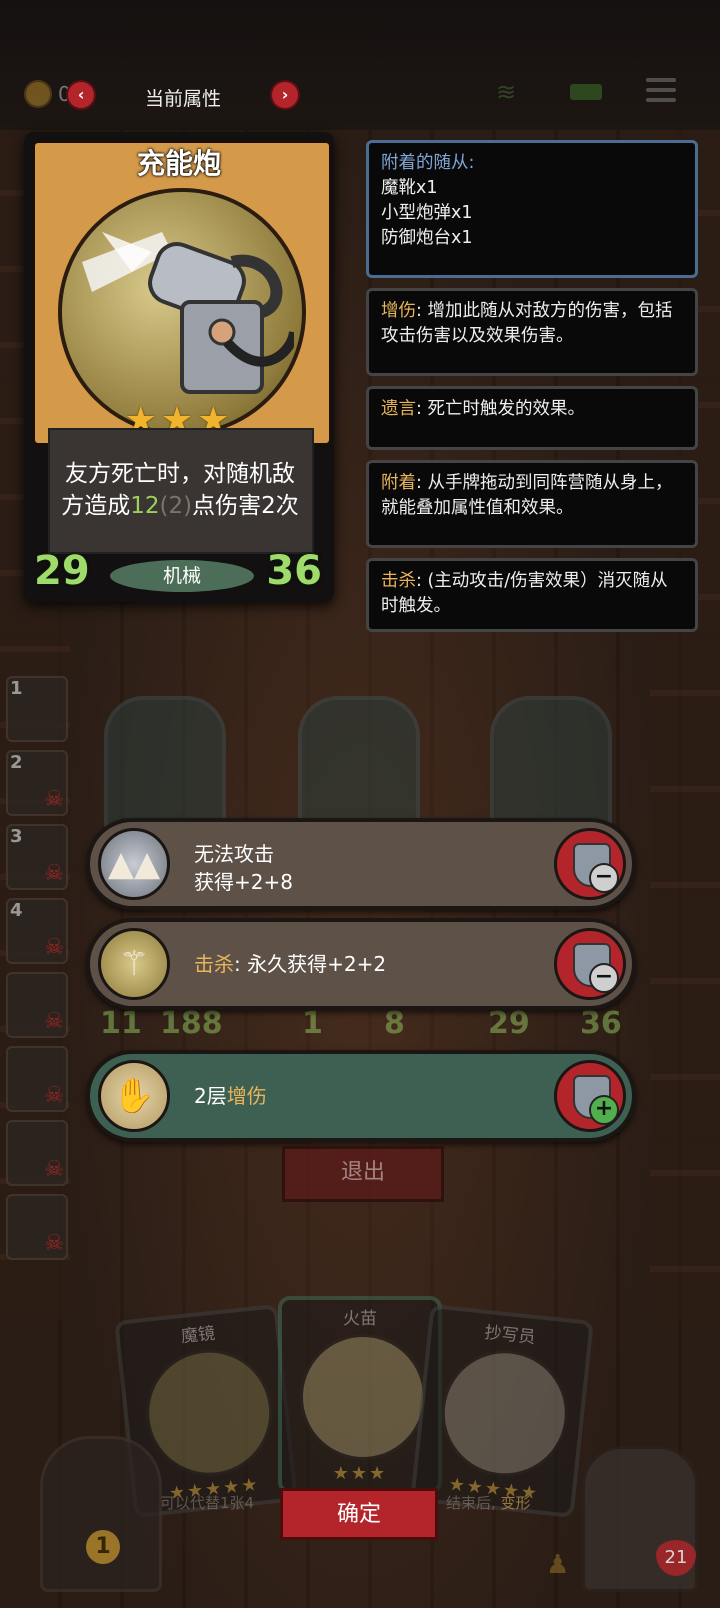 The height and width of the screenshot is (1608, 720). Describe the element at coordinates (191, 1023) in the screenshot. I see `board-stat: 188` at that location.